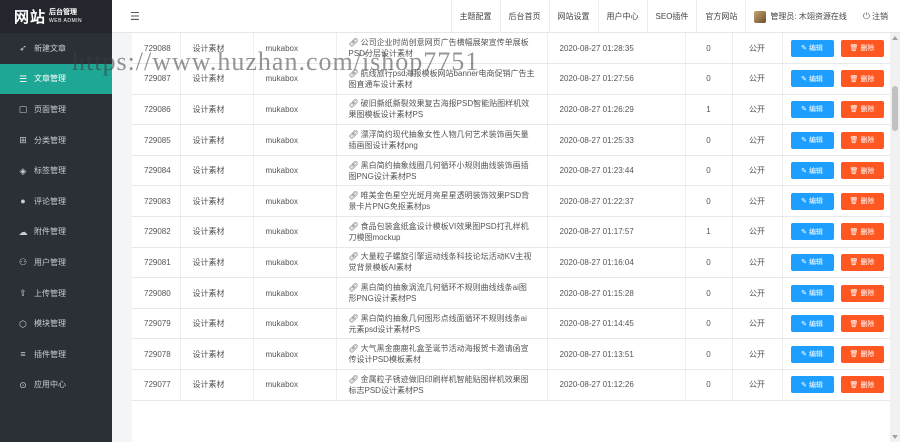 Image resolution: width=900 pixels, height=442 pixels. I want to click on cell-id: 729078, so click(156, 354).